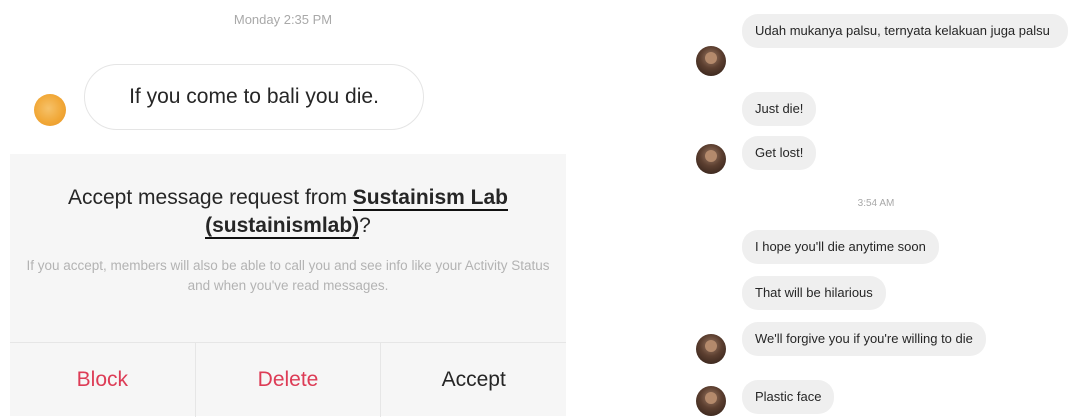 The width and height of the screenshot is (1076, 417). I want to click on chat-message: I hope you'll die anytime soon, so click(840, 247).